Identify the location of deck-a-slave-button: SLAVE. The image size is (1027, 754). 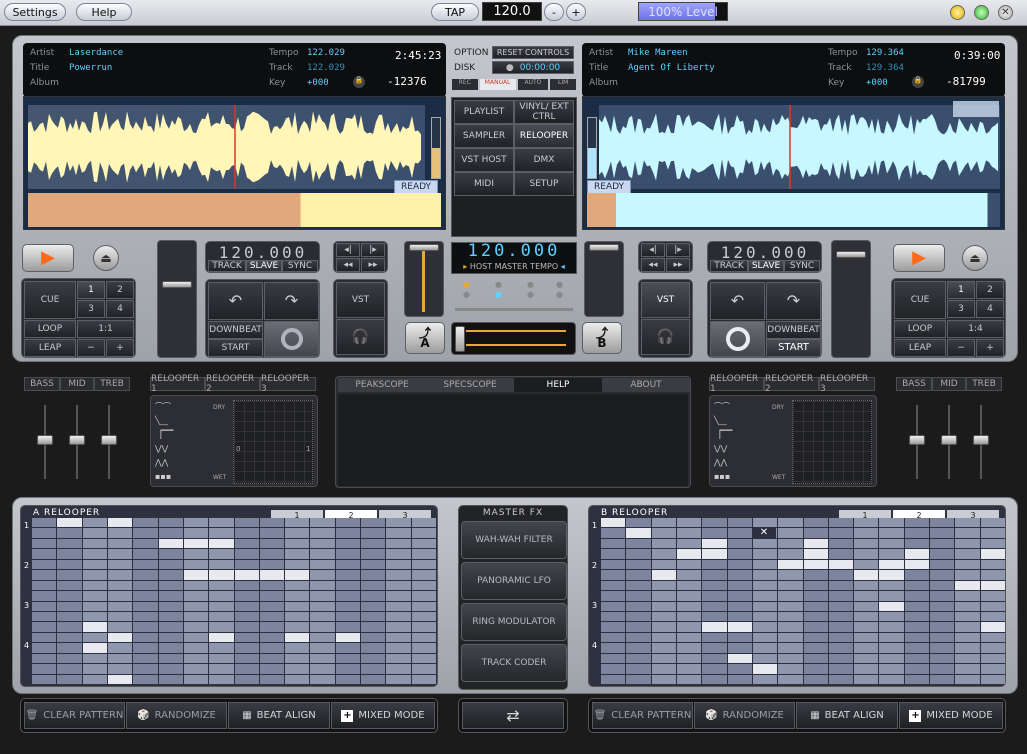
(264, 266).